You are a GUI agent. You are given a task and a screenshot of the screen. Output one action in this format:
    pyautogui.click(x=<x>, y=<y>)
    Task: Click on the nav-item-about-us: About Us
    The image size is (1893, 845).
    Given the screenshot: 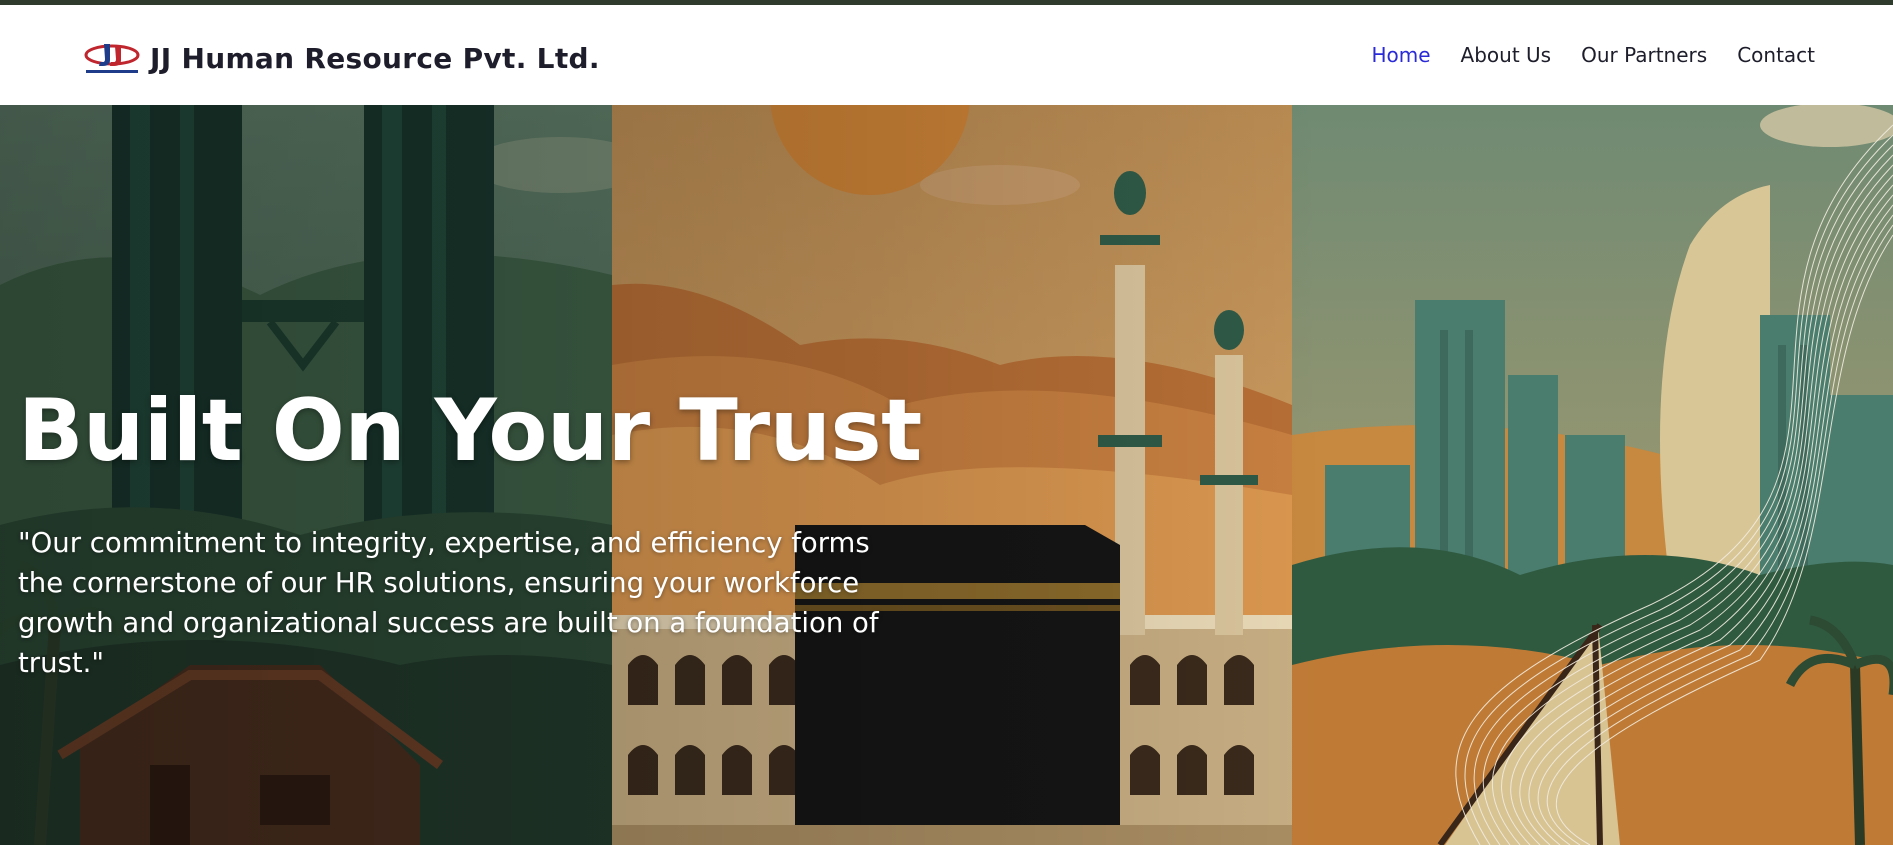 What is the action you would take?
    pyautogui.click(x=1506, y=55)
    